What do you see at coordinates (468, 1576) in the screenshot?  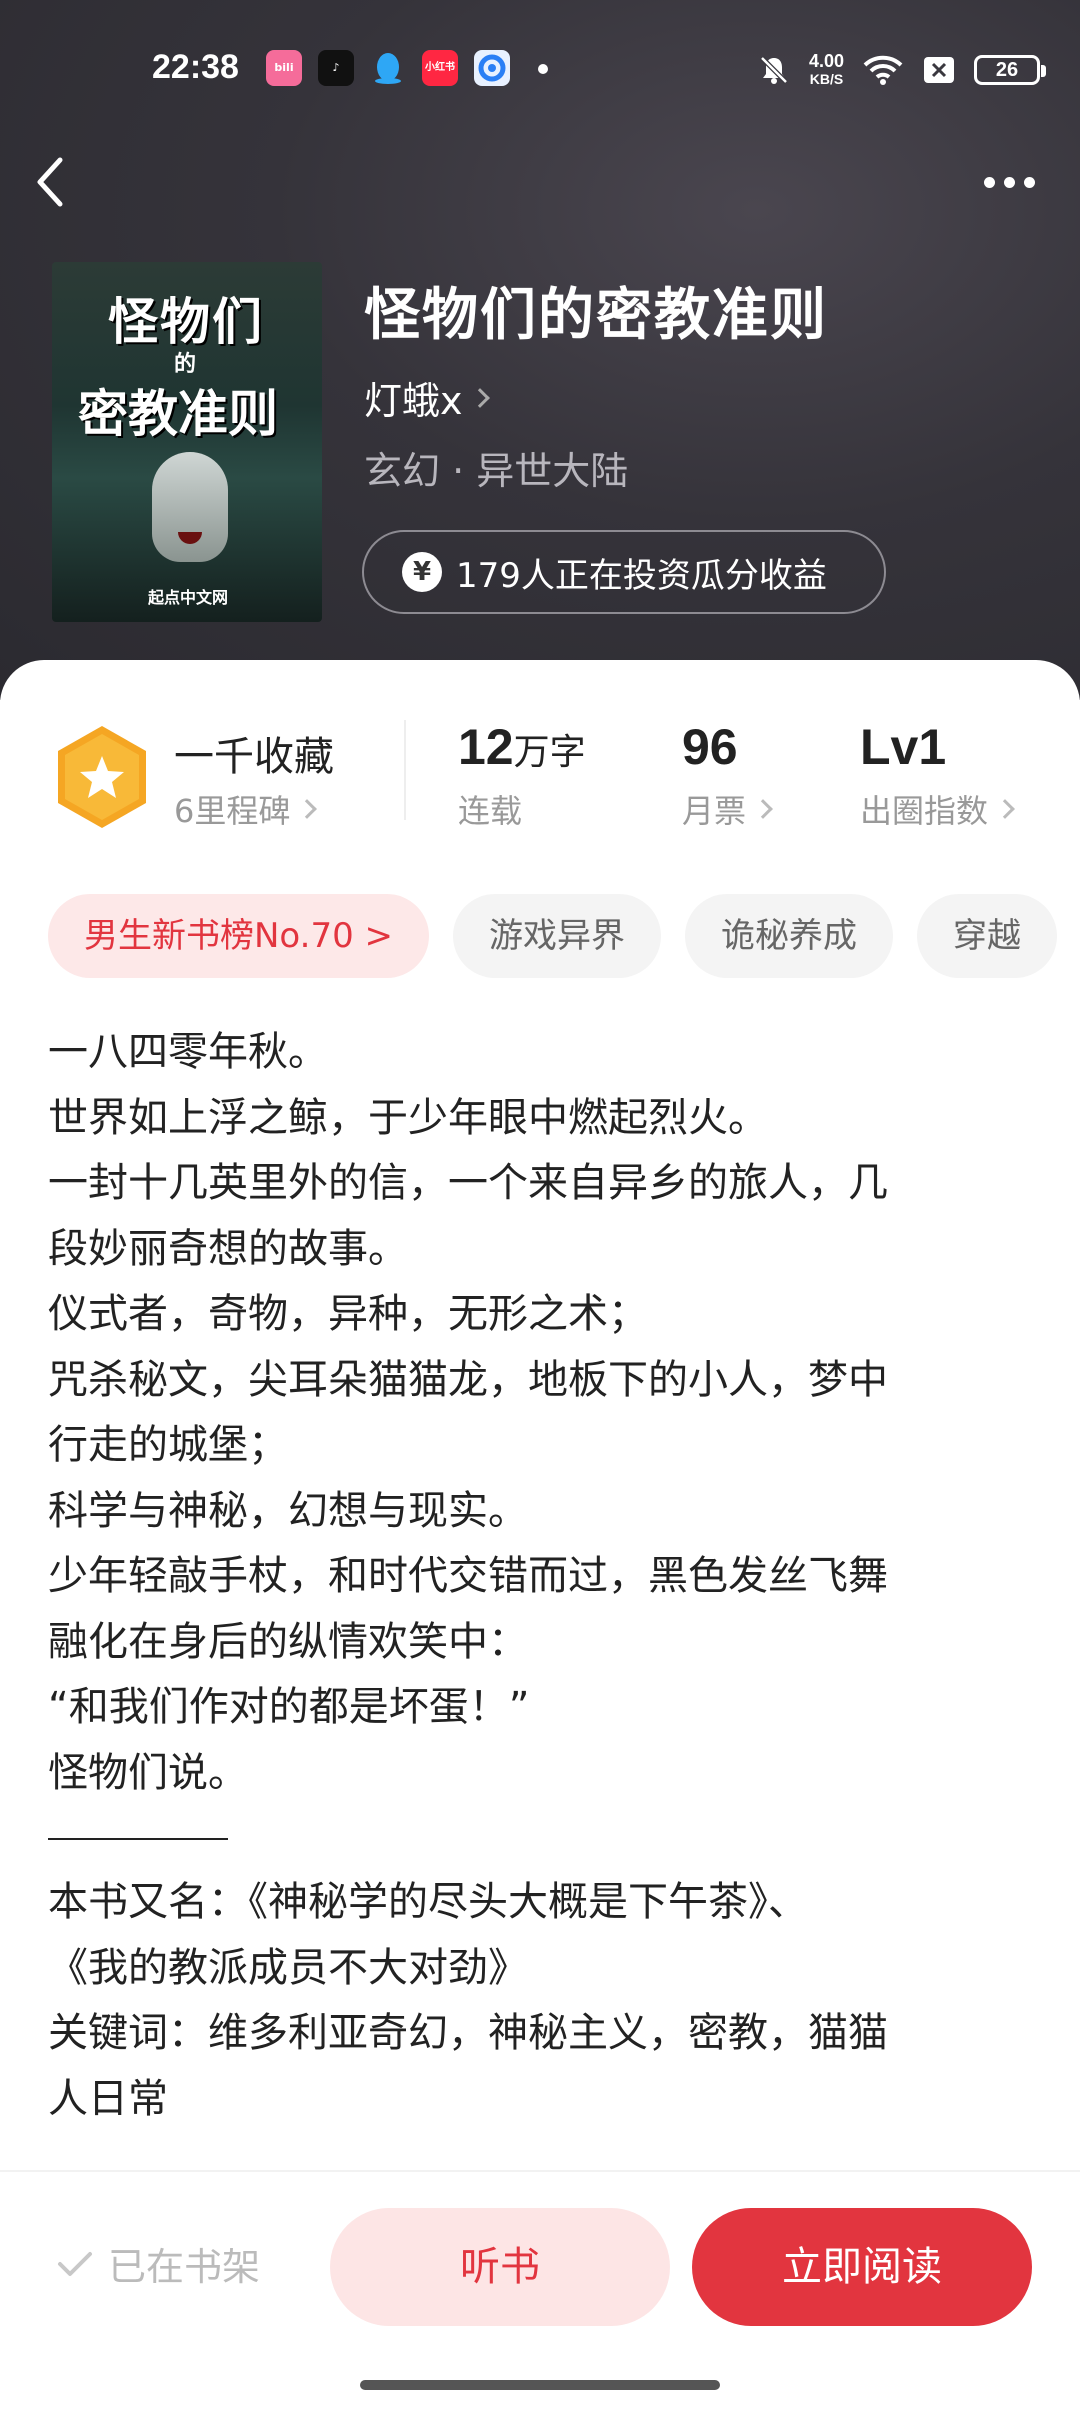 I see `synopsis-line: 少年轻敲手杖，和时代交错而过，黑色发丝飞舞` at bounding box center [468, 1576].